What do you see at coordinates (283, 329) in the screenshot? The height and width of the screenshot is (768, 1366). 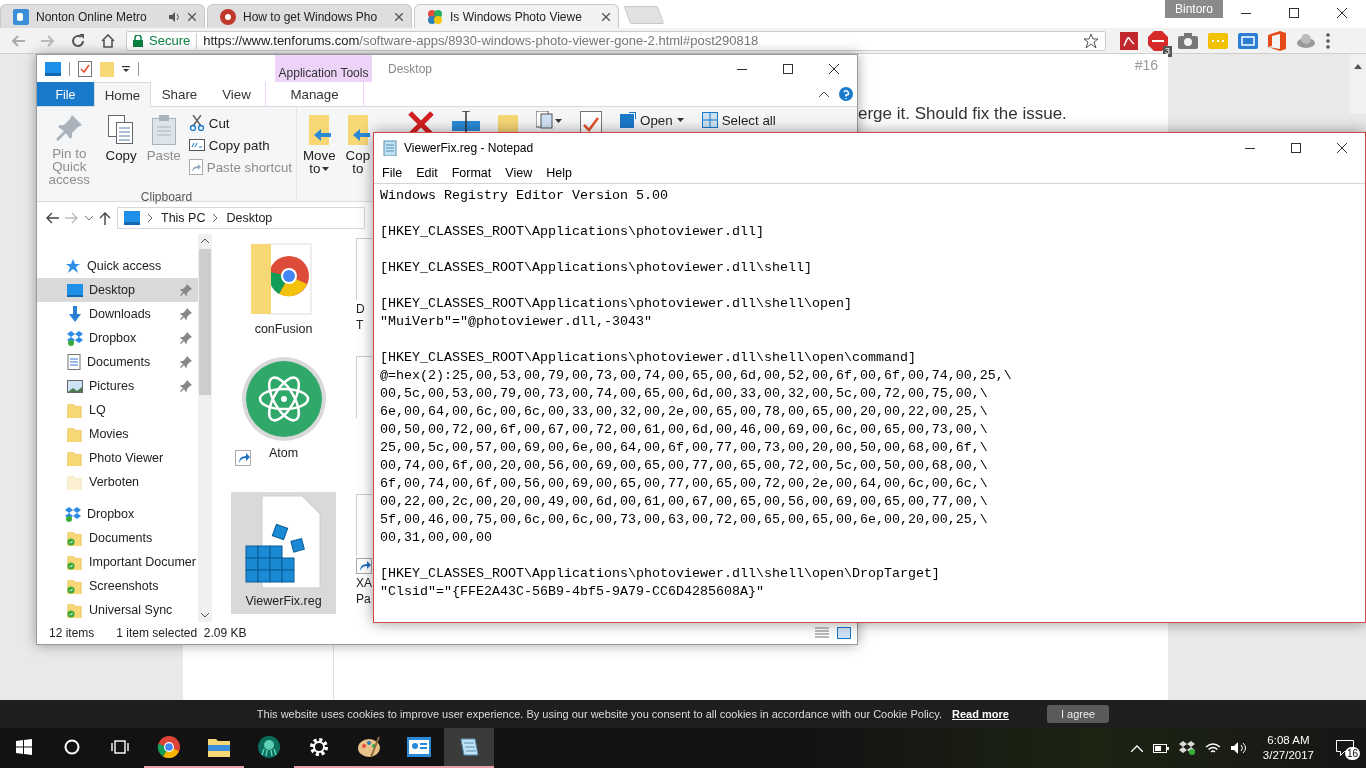 I see `item-label: conFusion` at bounding box center [283, 329].